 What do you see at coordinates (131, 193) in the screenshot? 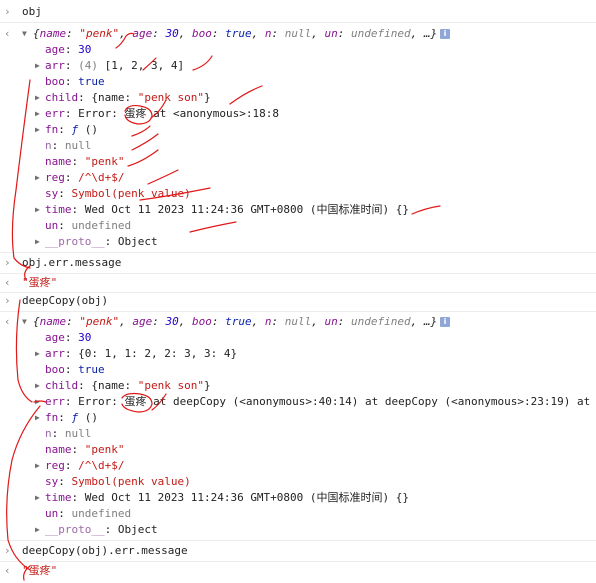
I see `property-value: Symbol(penk value)` at bounding box center [131, 193].